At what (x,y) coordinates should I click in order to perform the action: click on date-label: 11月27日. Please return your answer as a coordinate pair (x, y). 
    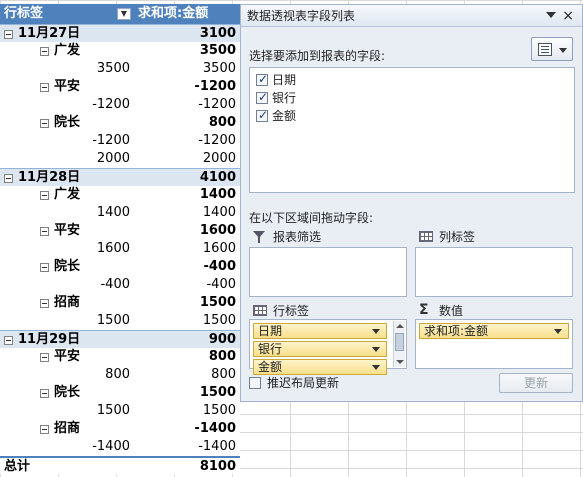
    Looking at the image, I should click on (49, 33).